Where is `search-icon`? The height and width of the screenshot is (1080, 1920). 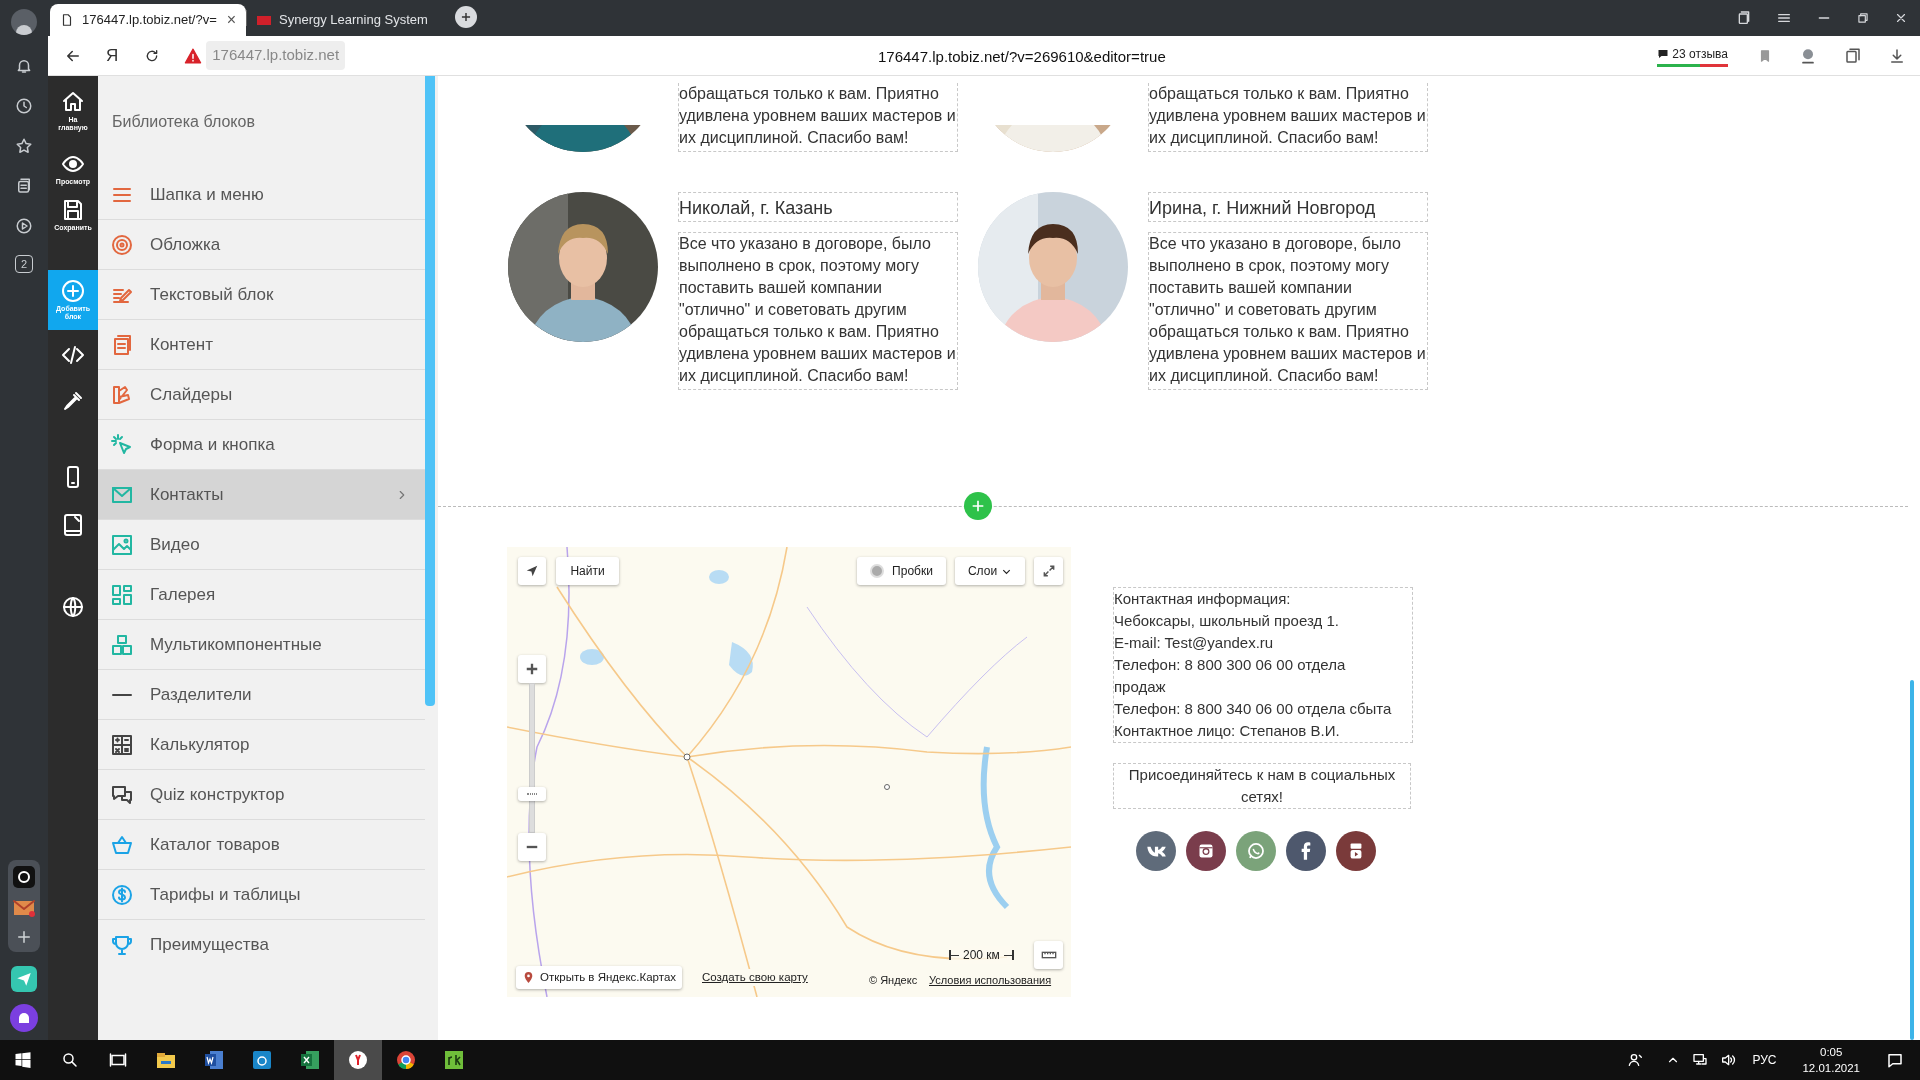 search-icon is located at coordinates (70, 1060).